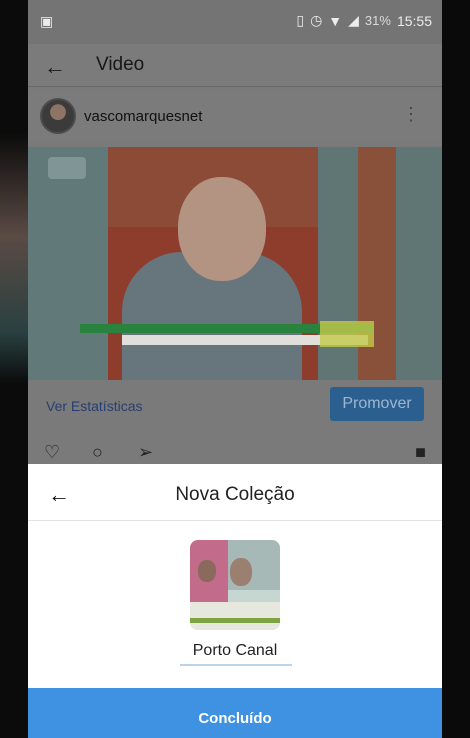 Image resolution: width=470 pixels, height=738 pixels. What do you see at coordinates (420, 452) in the screenshot?
I see `bookmark-icon: ■` at bounding box center [420, 452].